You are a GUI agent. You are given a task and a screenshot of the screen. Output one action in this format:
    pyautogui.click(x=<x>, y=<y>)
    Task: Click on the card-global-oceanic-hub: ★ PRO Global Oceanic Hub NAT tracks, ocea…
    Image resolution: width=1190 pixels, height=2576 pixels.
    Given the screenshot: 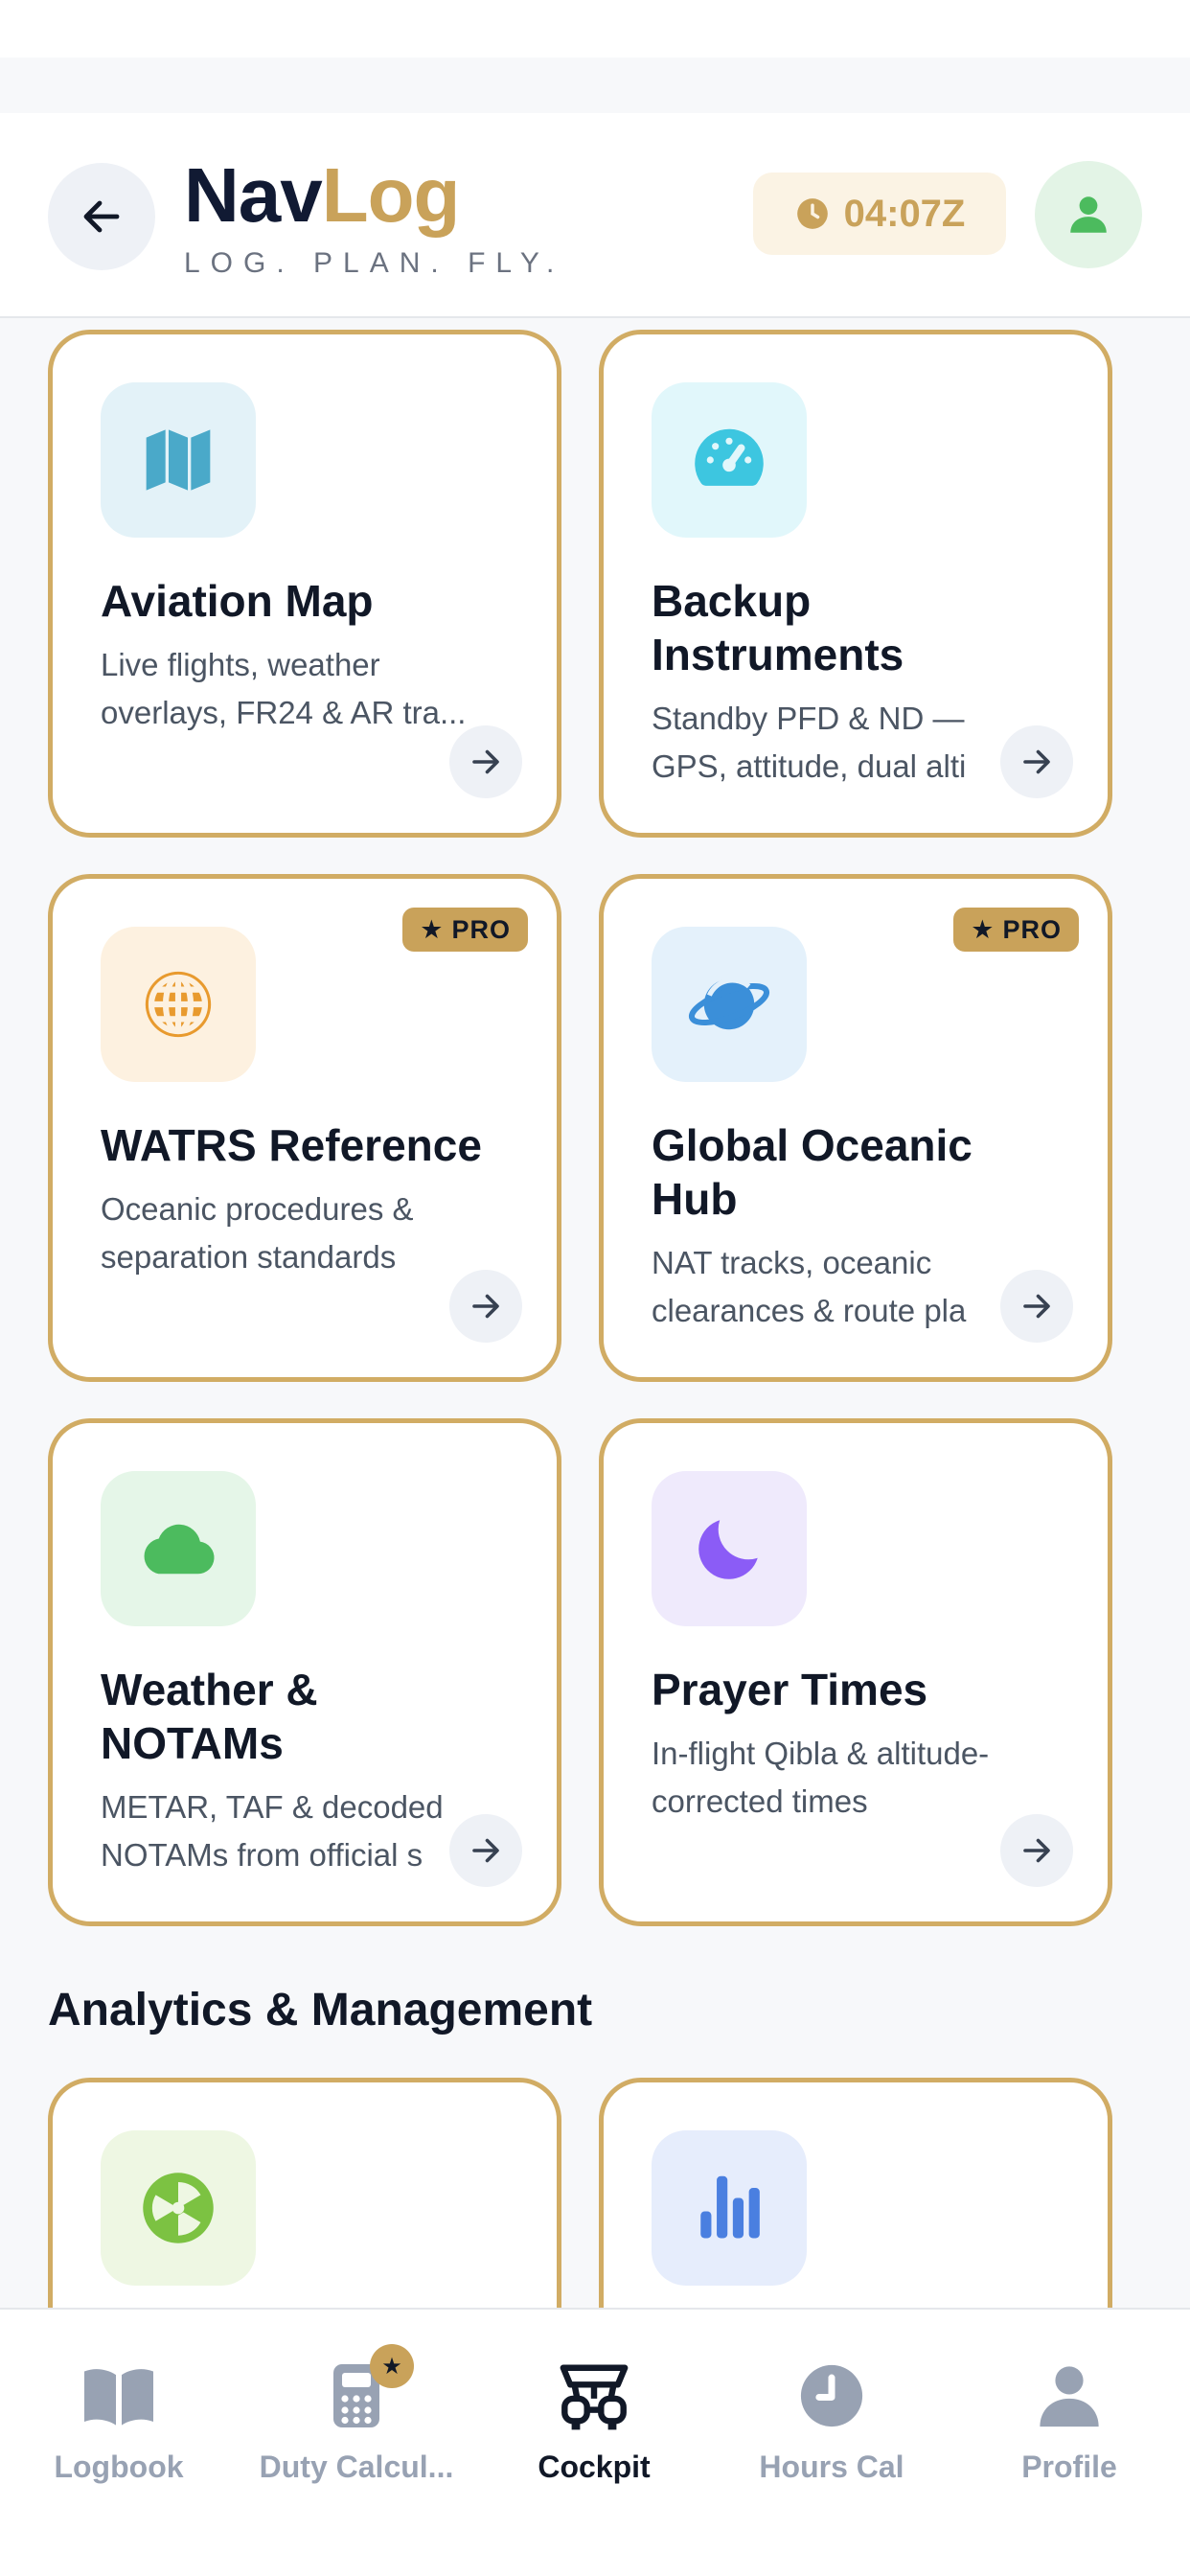 What is the action you would take?
    pyautogui.click(x=856, y=1128)
    